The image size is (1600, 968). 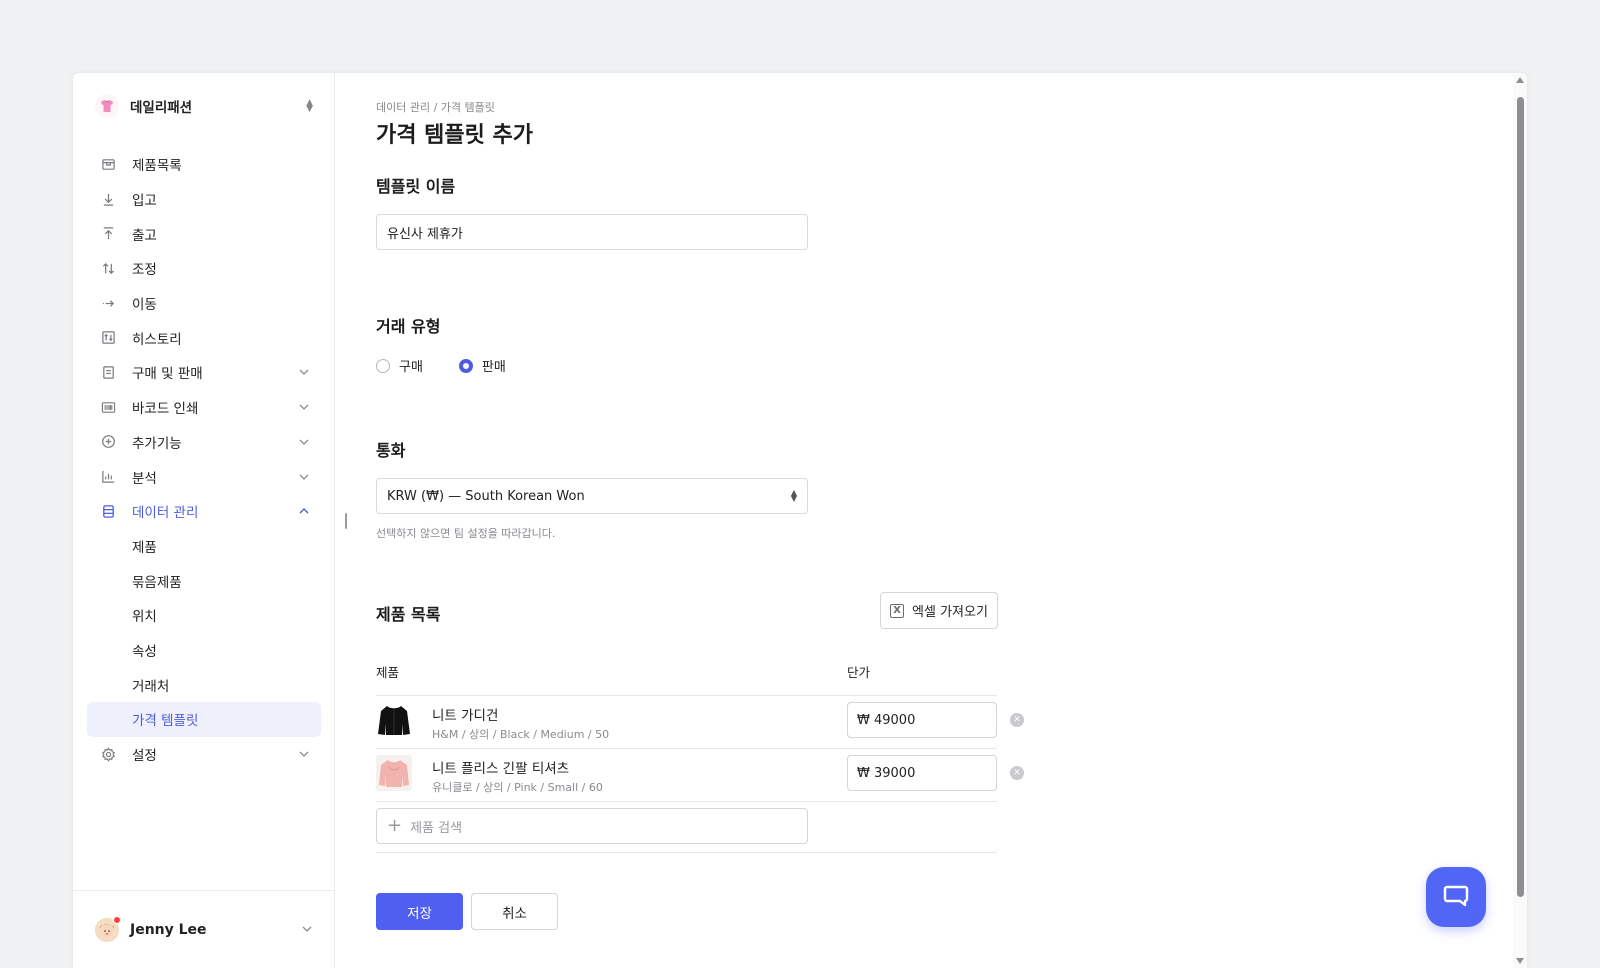 I want to click on scroll-down-arrow-icon, so click(x=1520, y=961).